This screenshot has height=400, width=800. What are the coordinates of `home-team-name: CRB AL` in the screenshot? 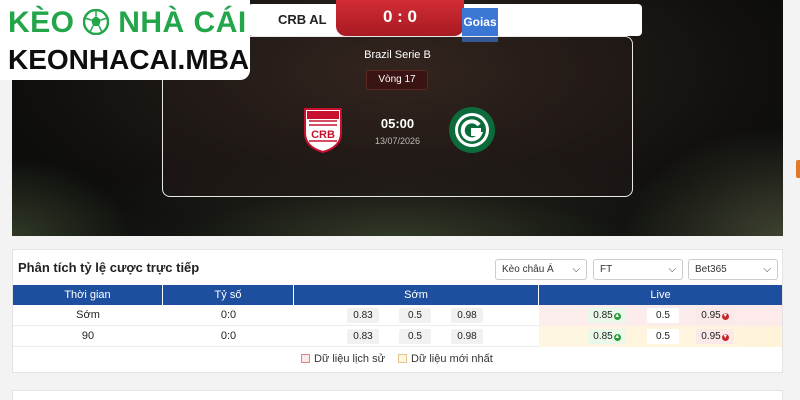 It's located at (302, 19).